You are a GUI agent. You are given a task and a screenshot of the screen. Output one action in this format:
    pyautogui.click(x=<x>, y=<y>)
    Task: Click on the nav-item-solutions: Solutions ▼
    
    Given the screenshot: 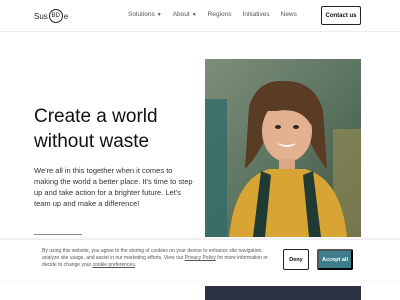 What is the action you would take?
    pyautogui.click(x=145, y=14)
    